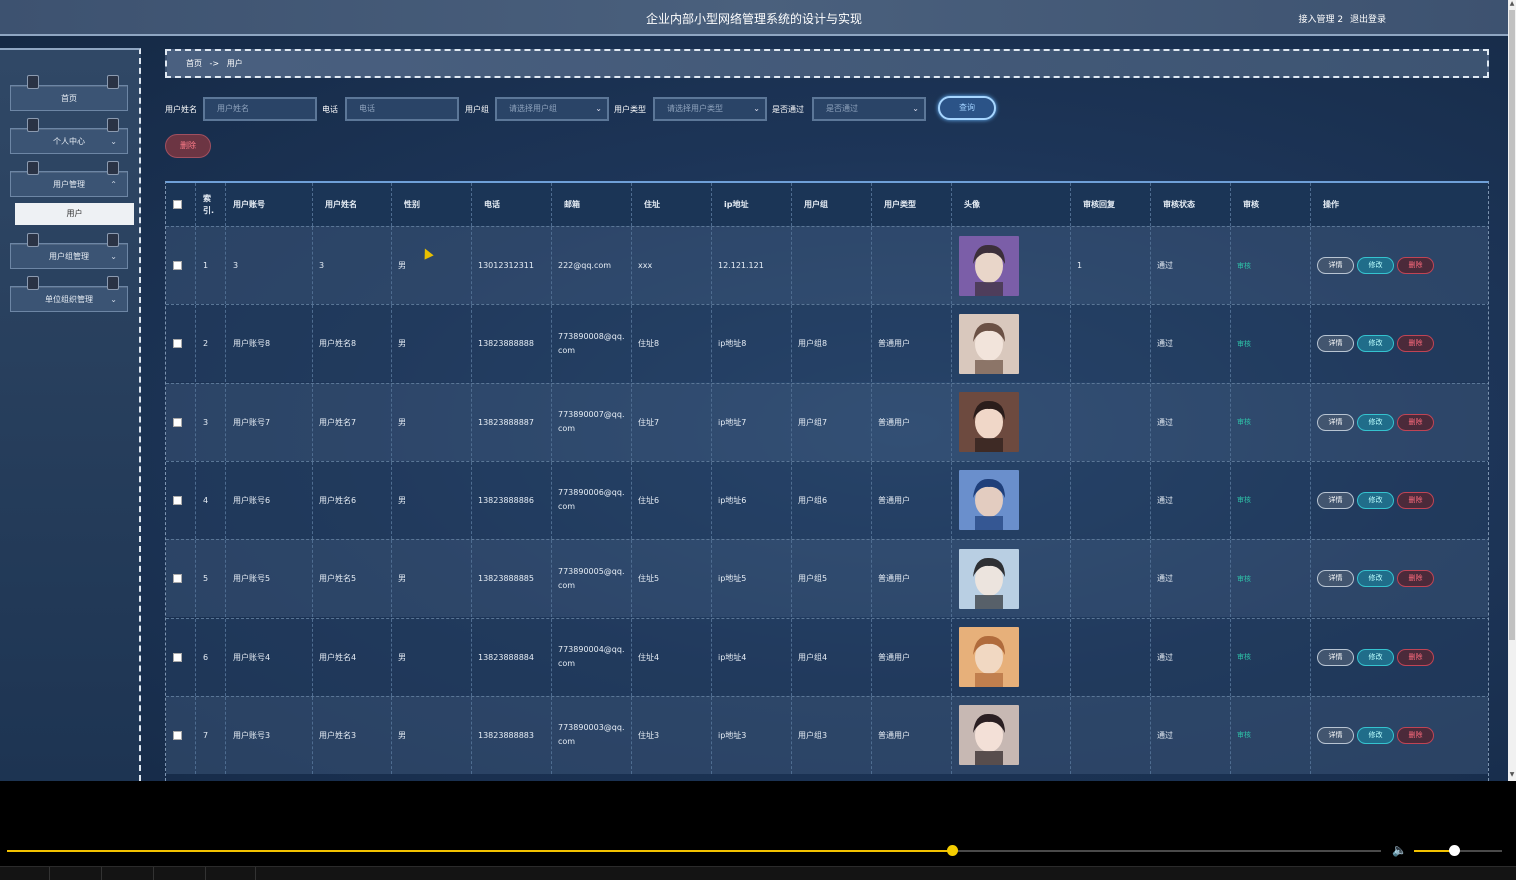 This screenshot has width=1516, height=880. What do you see at coordinates (177, 204) in the screenshot?
I see `select-all-checkbox` at bounding box center [177, 204].